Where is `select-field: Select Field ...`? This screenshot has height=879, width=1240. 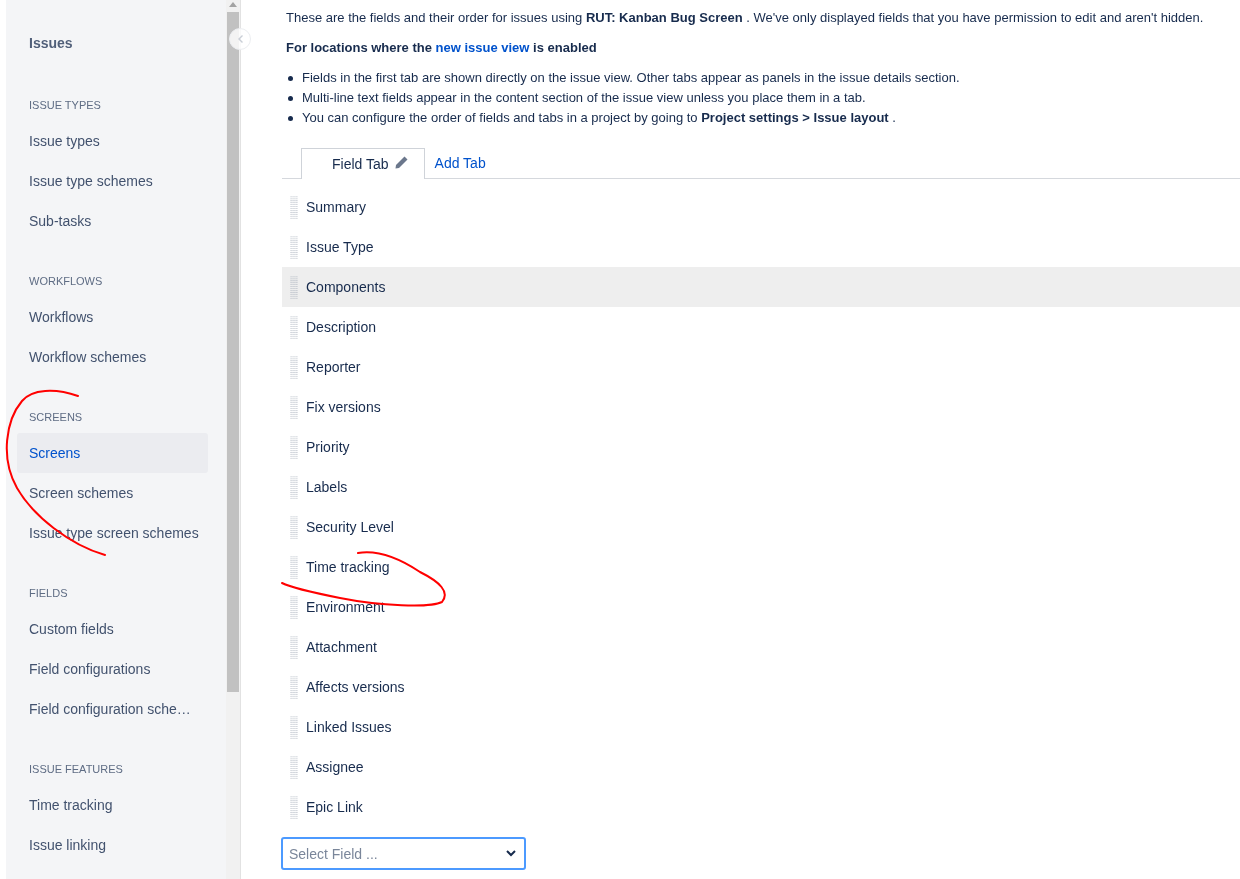 select-field: Select Field ... is located at coordinates (403, 853).